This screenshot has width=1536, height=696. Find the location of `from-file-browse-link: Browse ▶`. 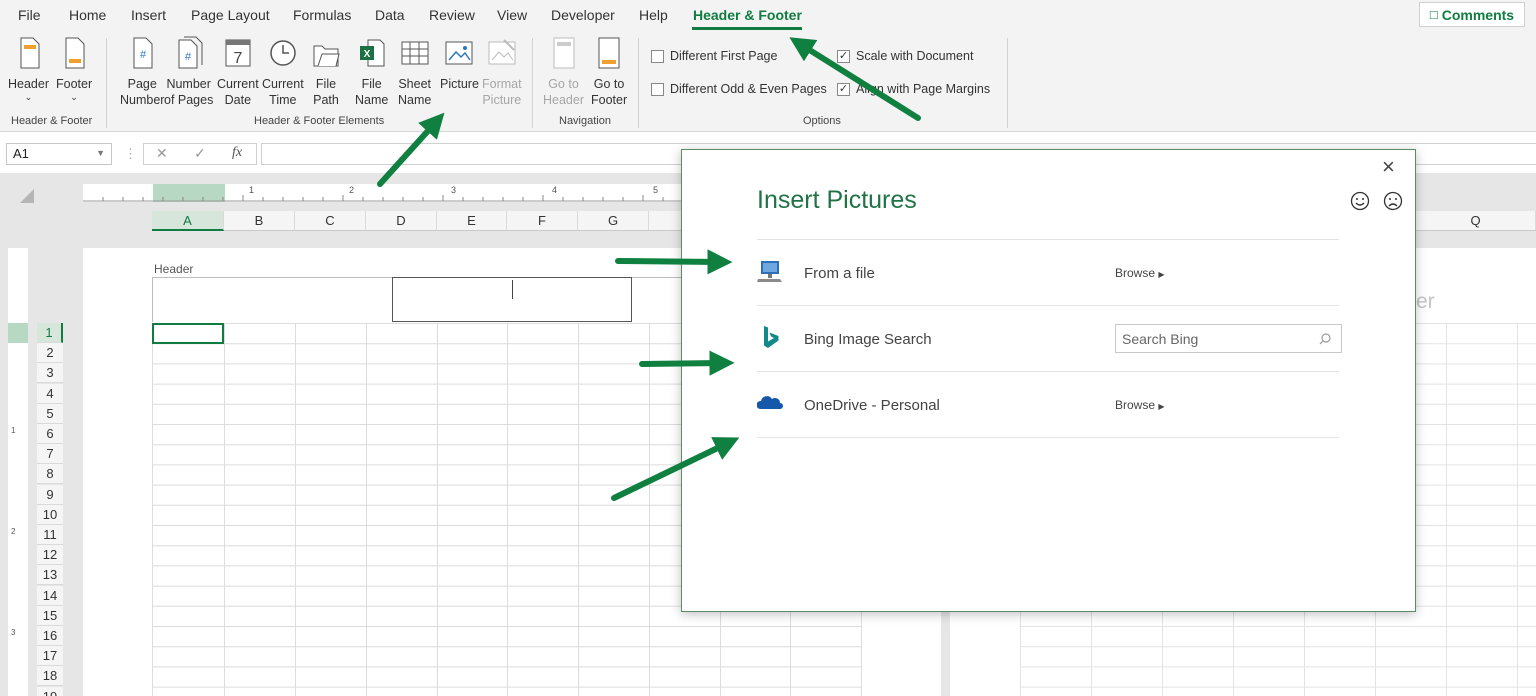

from-file-browse-link: Browse ▶ is located at coordinates (1140, 273).